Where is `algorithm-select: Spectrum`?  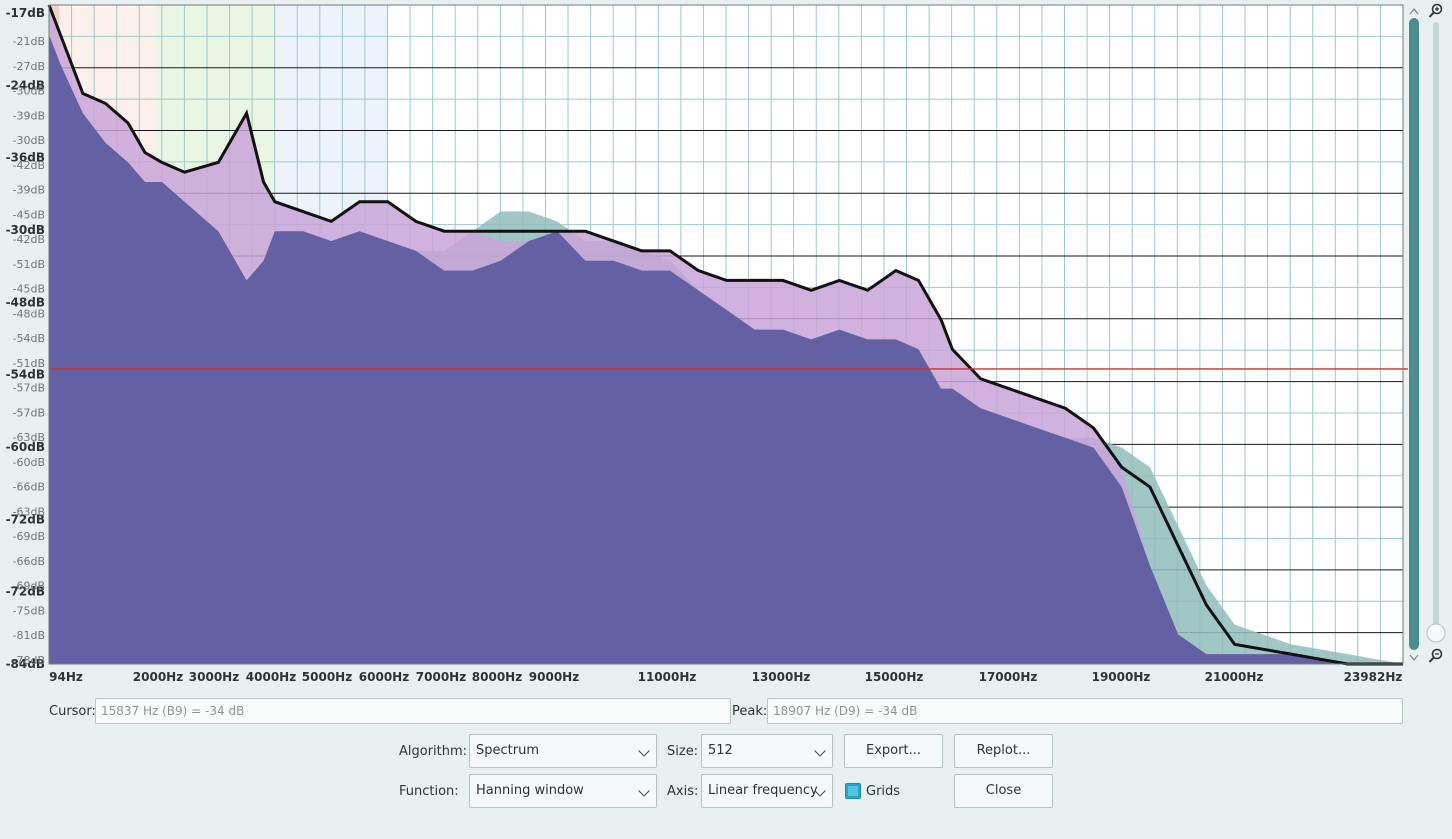 algorithm-select: Spectrum is located at coordinates (563, 751).